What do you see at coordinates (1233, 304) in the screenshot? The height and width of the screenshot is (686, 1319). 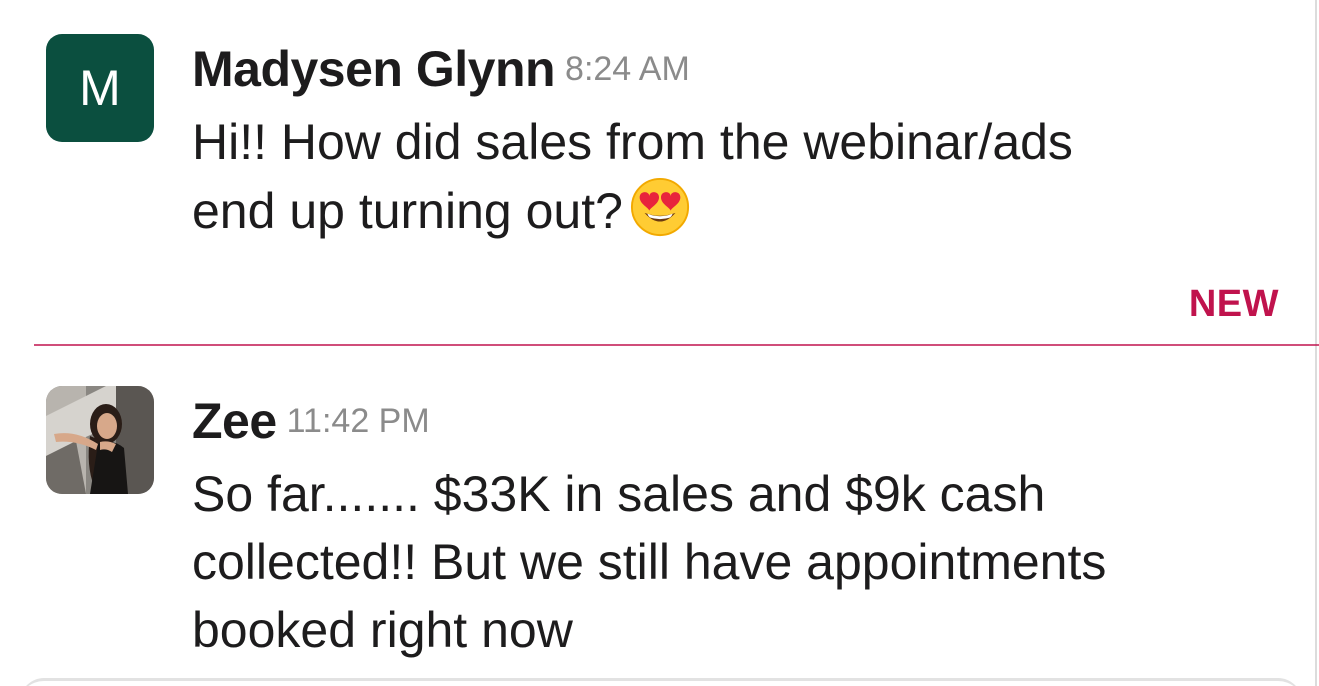 I see `new-messages-label: NEW` at bounding box center [1233, 304].